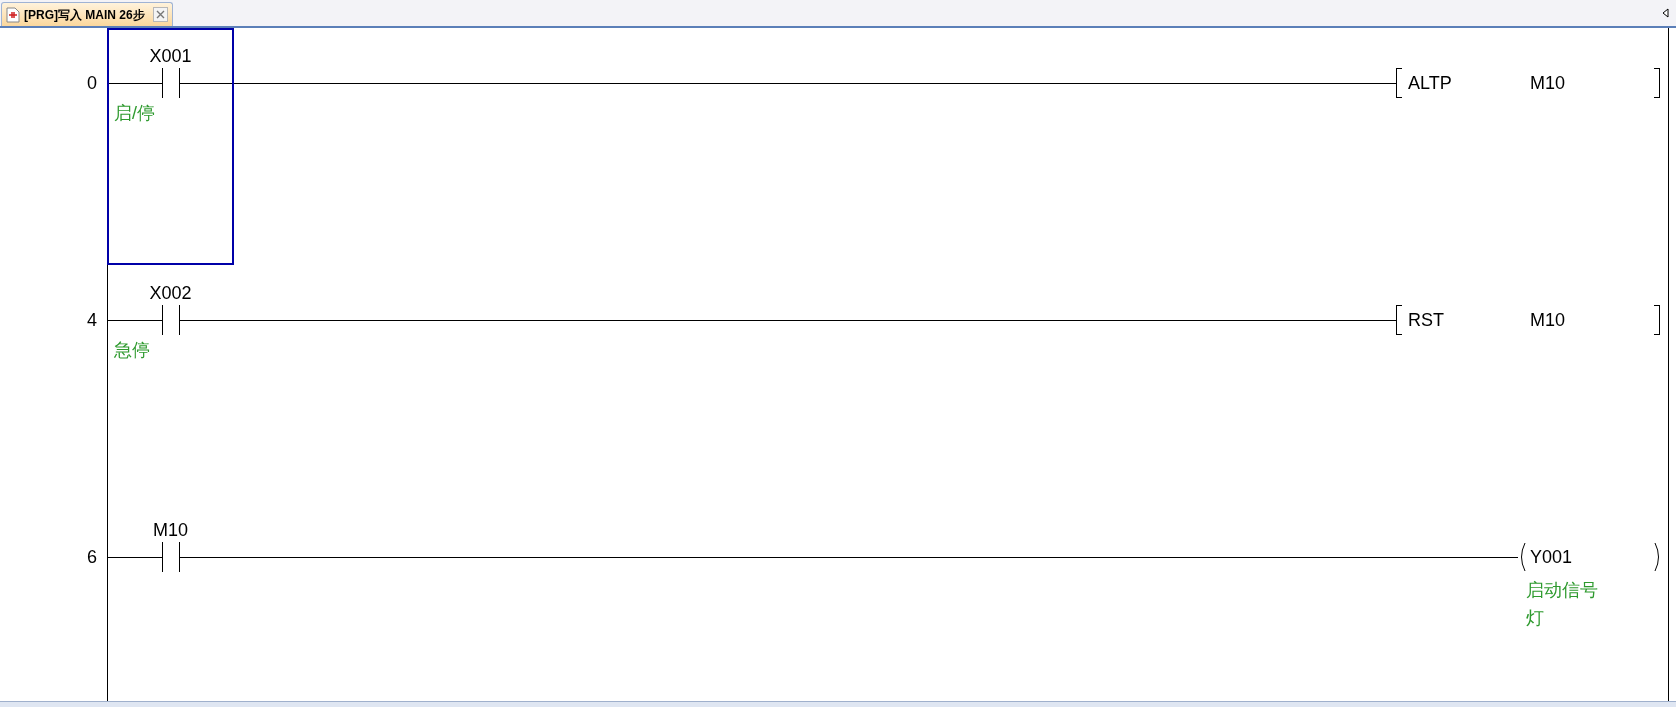 The width and height of the screenshot is (1676, 707). What do you see at coordinates (170, 56) in the screenshot?
I see `device-label: X001` at bounding box center [170, 56].